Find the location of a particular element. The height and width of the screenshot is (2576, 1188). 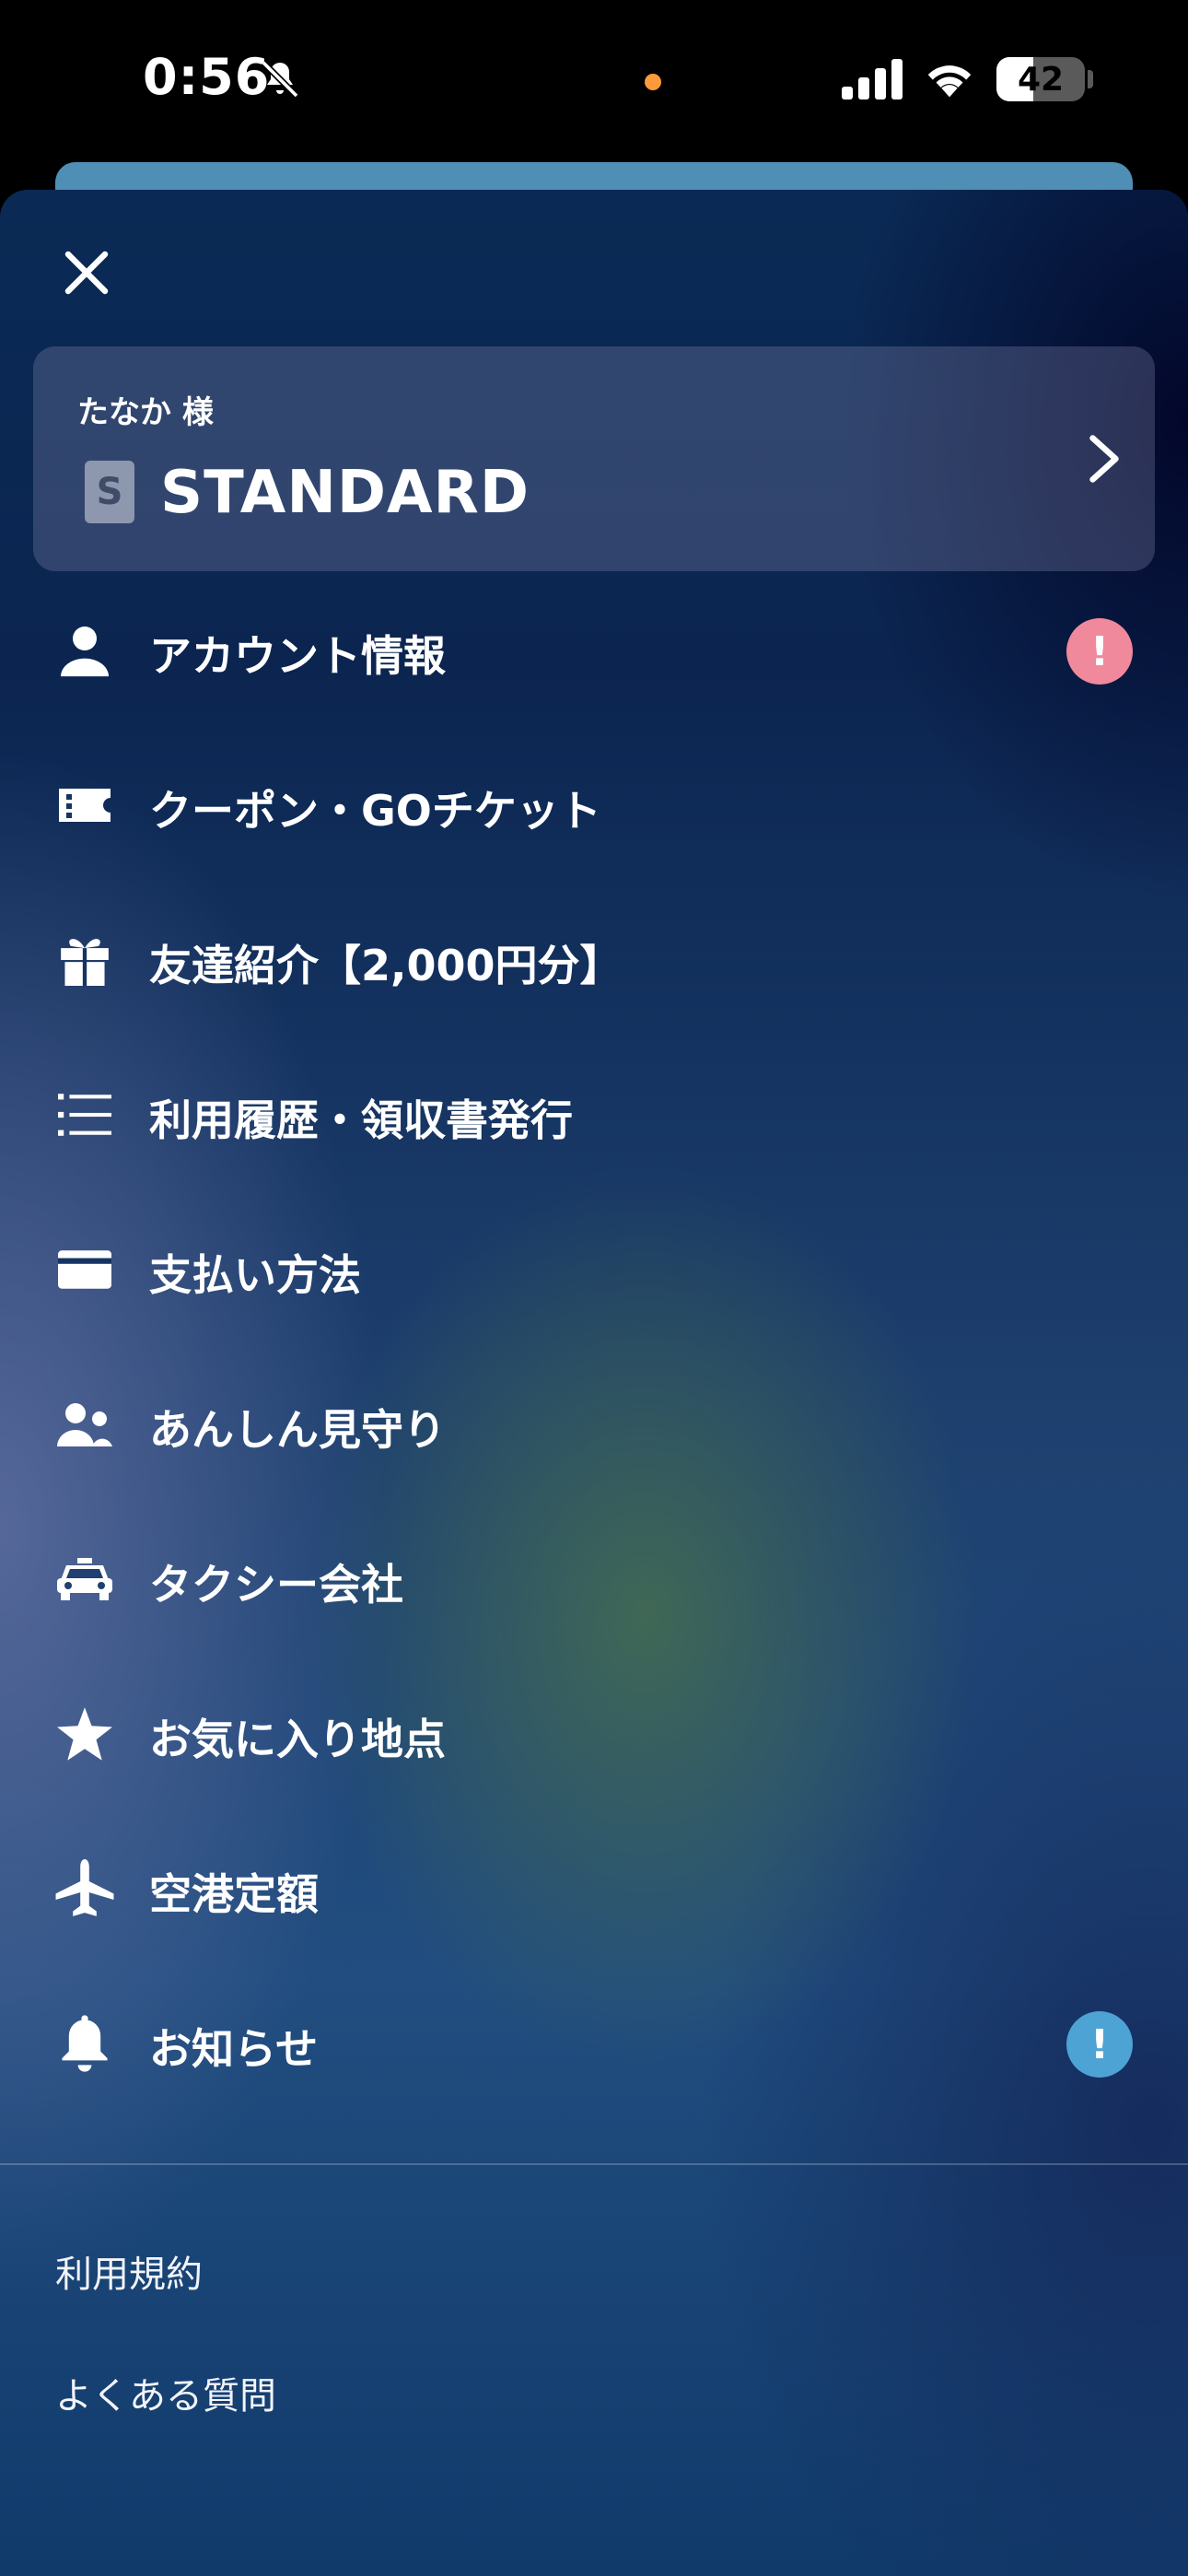

status-time: 0:56 is located at coordinates (207, 77).